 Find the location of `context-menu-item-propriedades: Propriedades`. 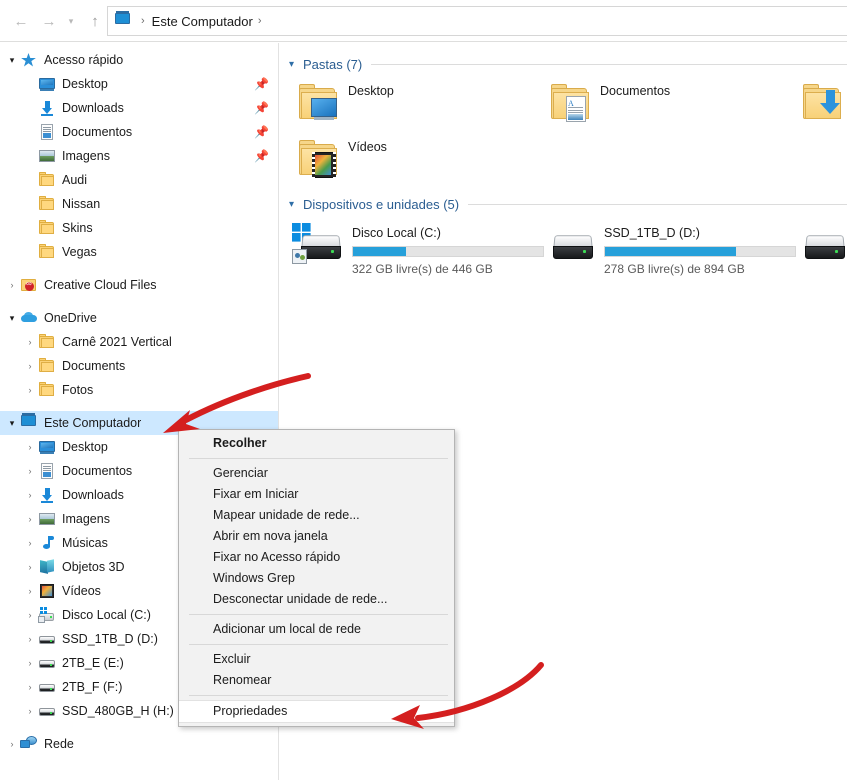

context-menu-item-propriedades: Propriedades is located at coordinates (316, 711).